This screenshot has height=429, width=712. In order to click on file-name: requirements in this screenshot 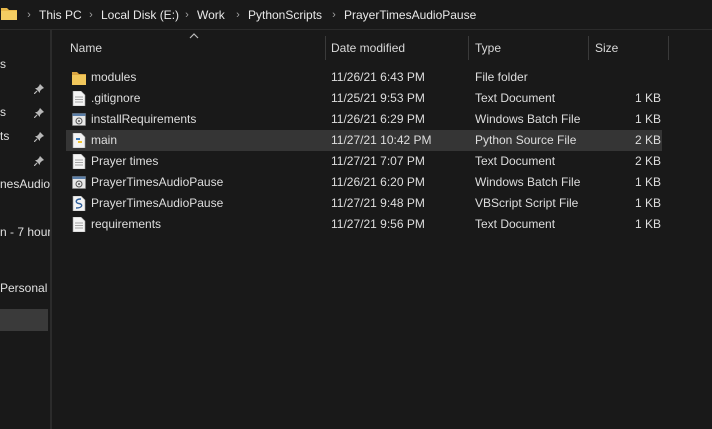, I will do `click(126, 224)`.